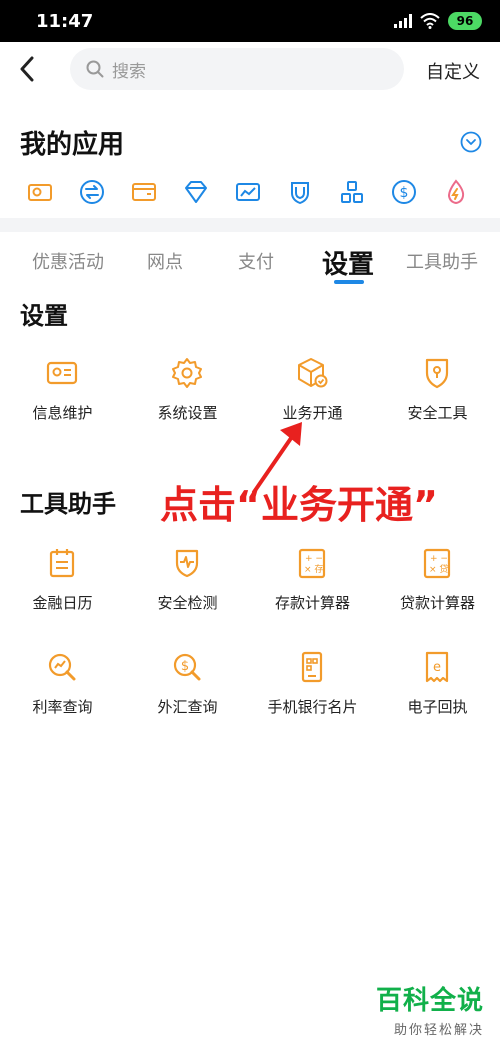 The image size is (500, 1042). I want to click on tab-settings: 设置, so click(348, 262).